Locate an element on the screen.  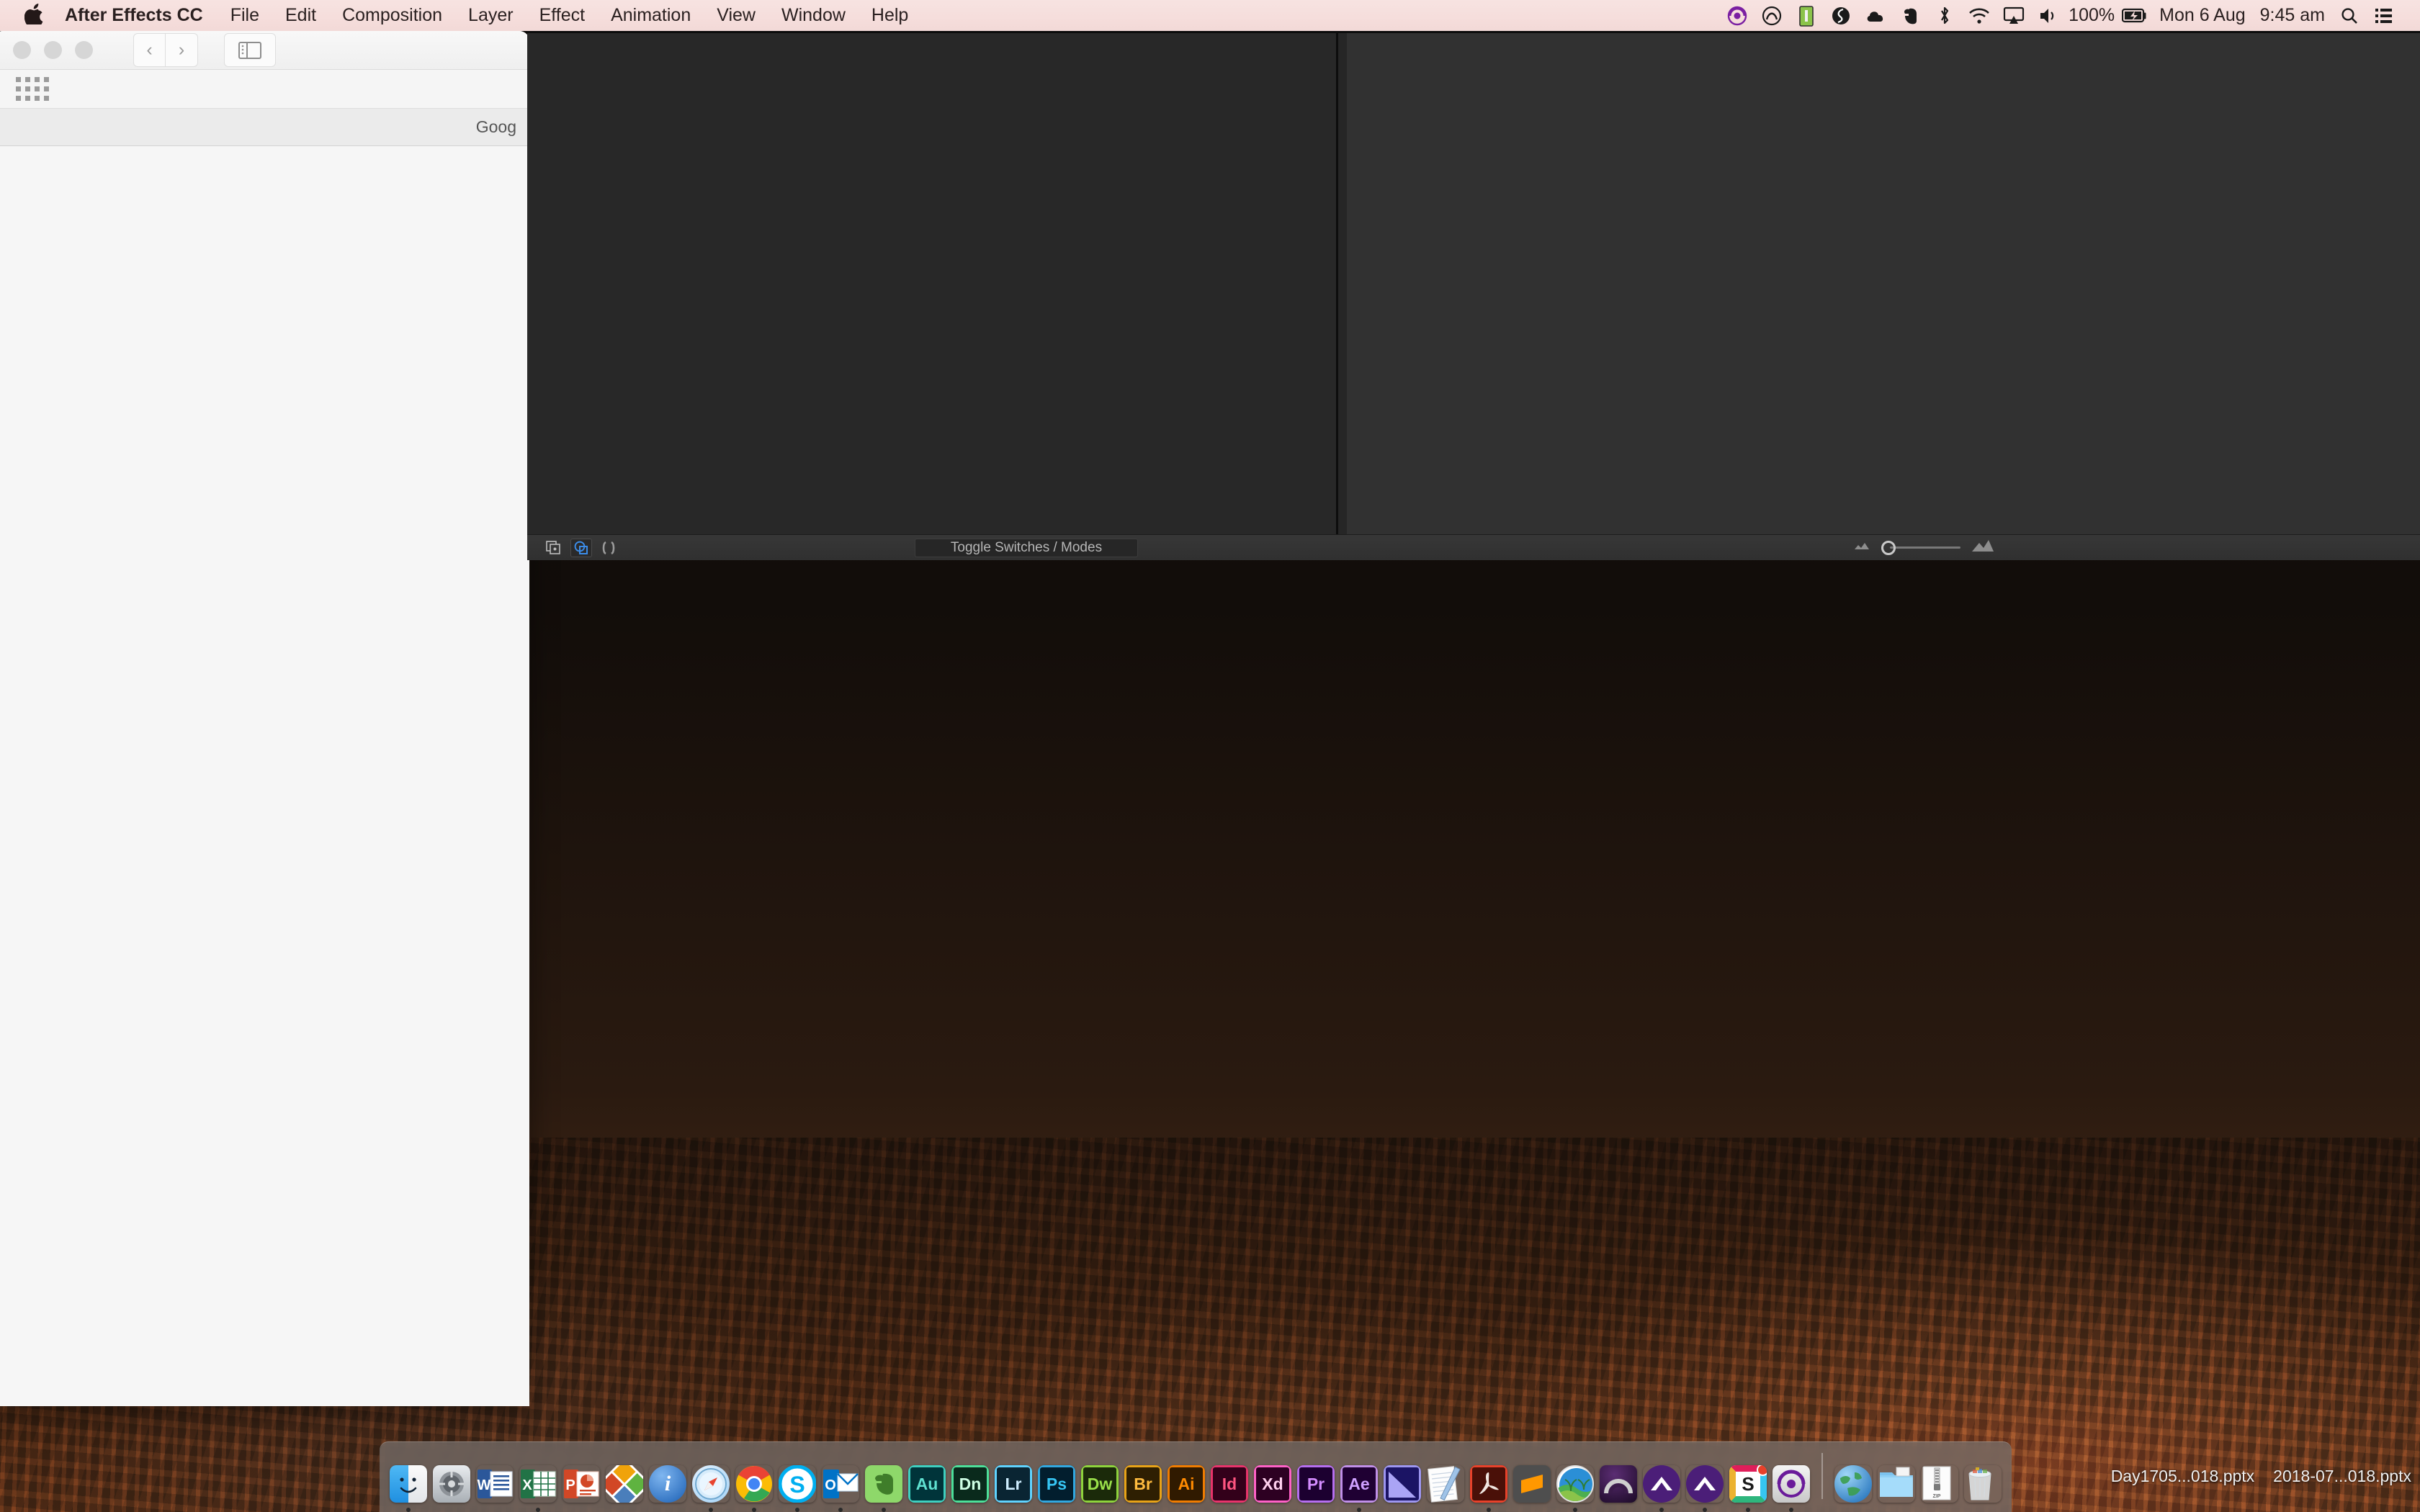
dock-item-audition: Au is located at coordinates (927, 1479).